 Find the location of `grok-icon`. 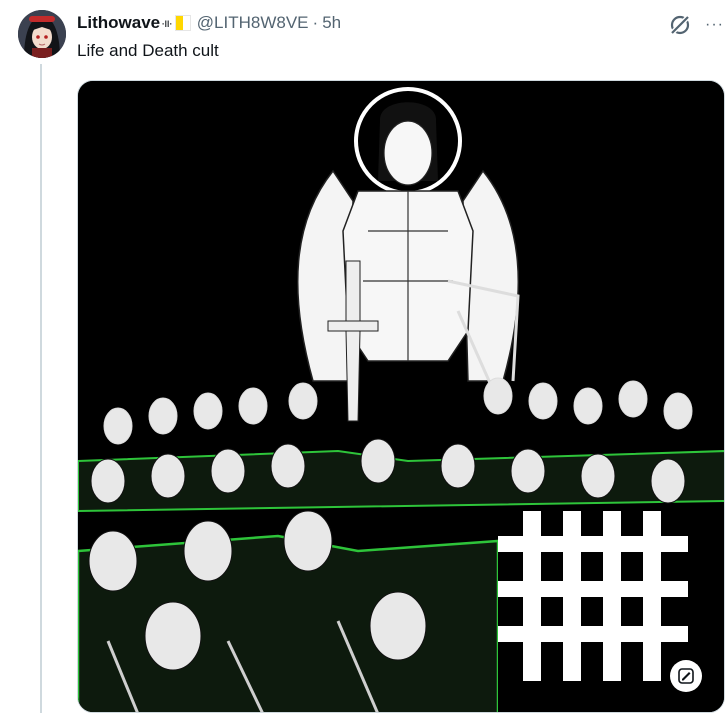

grok-icon is located at coordinates (680, 25).